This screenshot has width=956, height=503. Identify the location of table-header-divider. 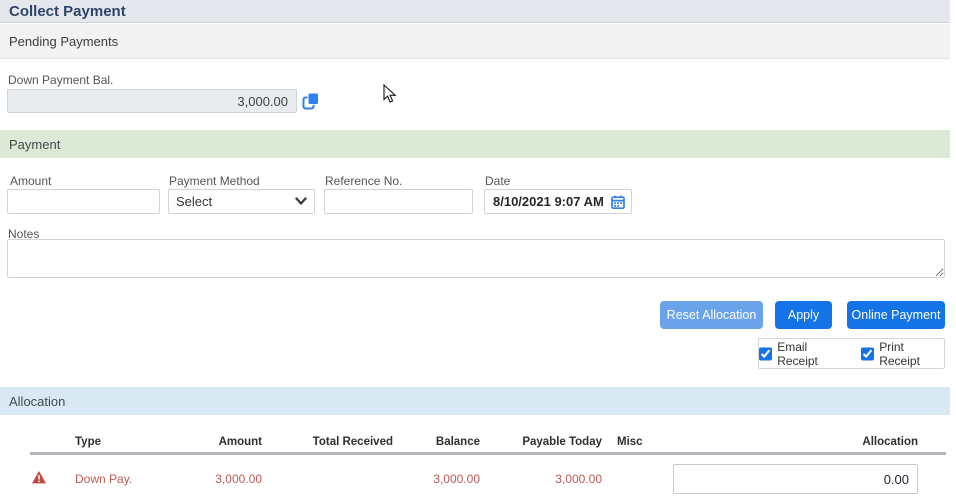
(488, 453).